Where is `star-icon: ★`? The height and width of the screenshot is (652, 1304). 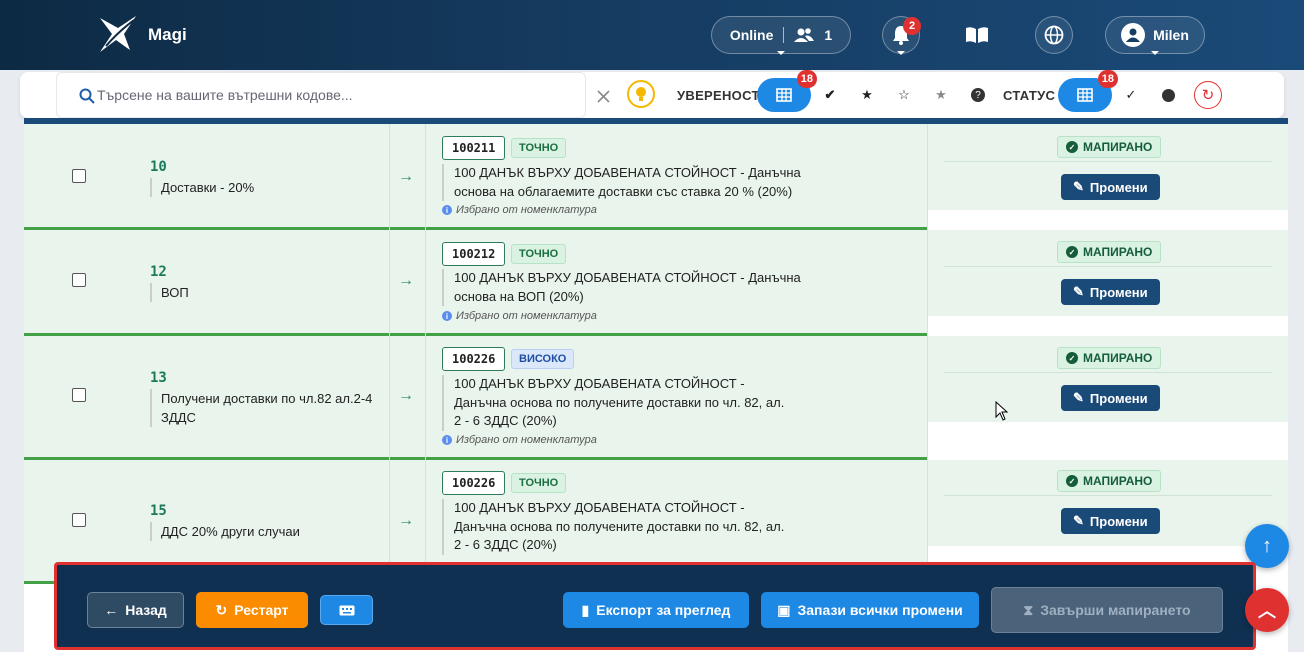 star-icon: ★ is located at coordinates (867, 94).